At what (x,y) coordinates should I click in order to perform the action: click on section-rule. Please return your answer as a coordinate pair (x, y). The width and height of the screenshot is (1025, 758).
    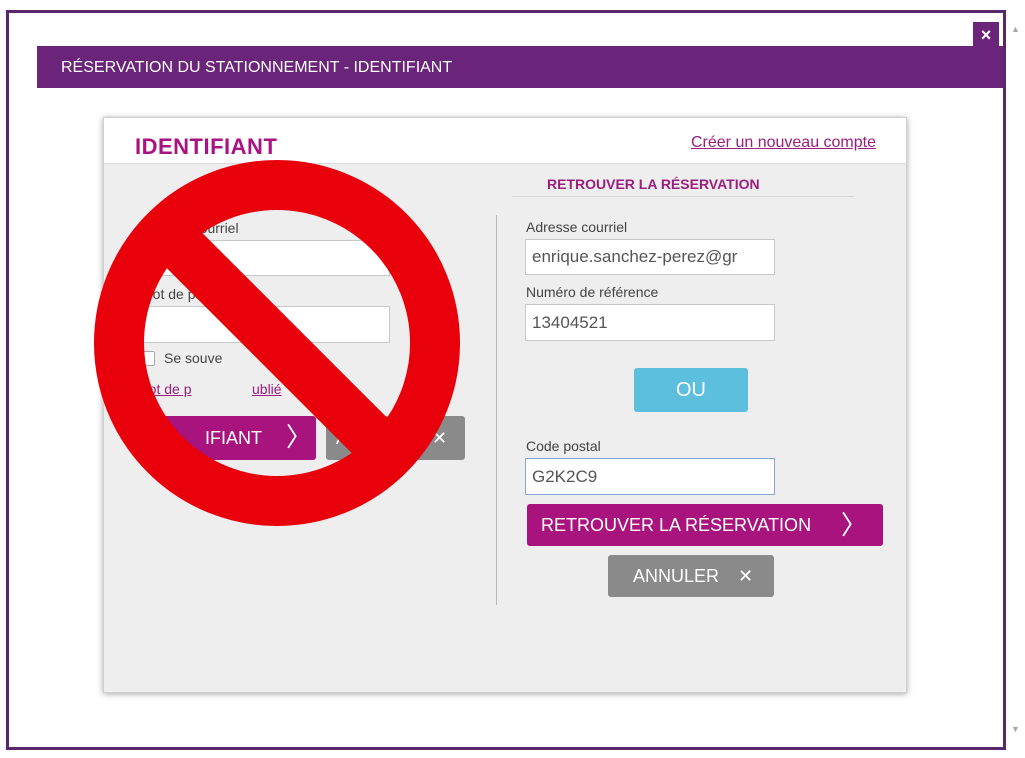
    Looking at the image, I should click on (683, 196).